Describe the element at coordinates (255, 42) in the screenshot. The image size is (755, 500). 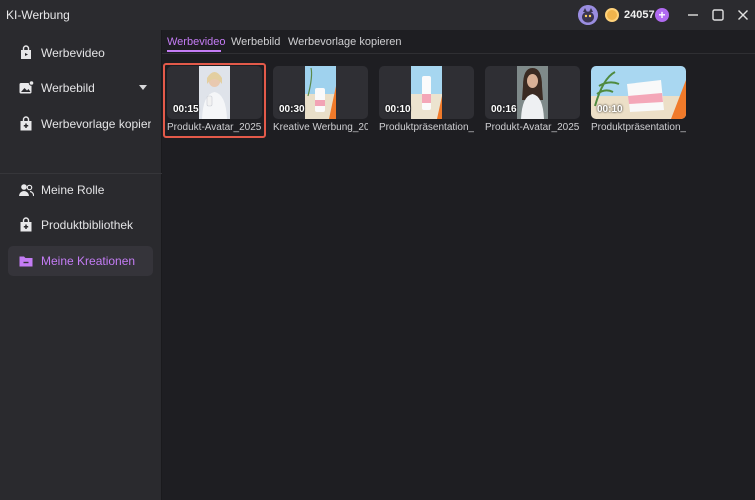
I see `tab-werbebild: Werbebild` at that location.